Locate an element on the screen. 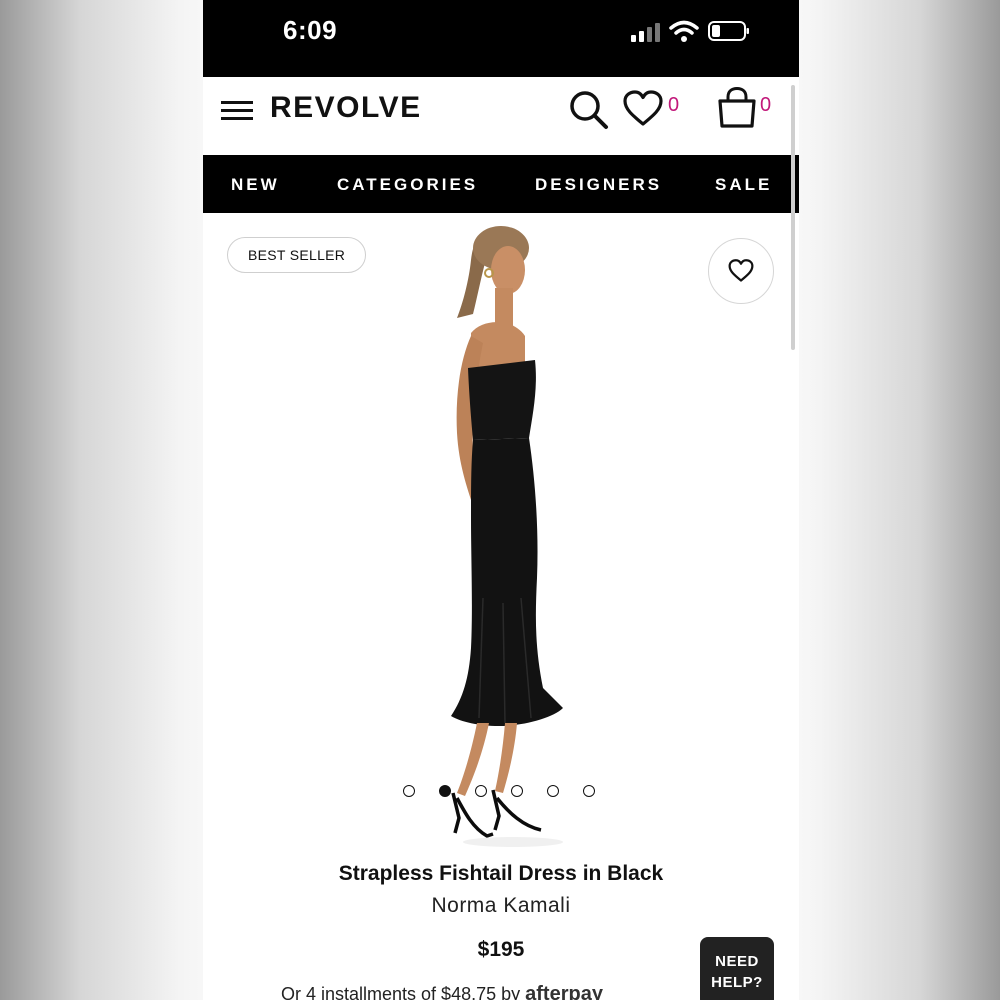 This screenshot has width=1000, height=1000. need-help-button: NEED HELP? is located at coordinates (737, 968).